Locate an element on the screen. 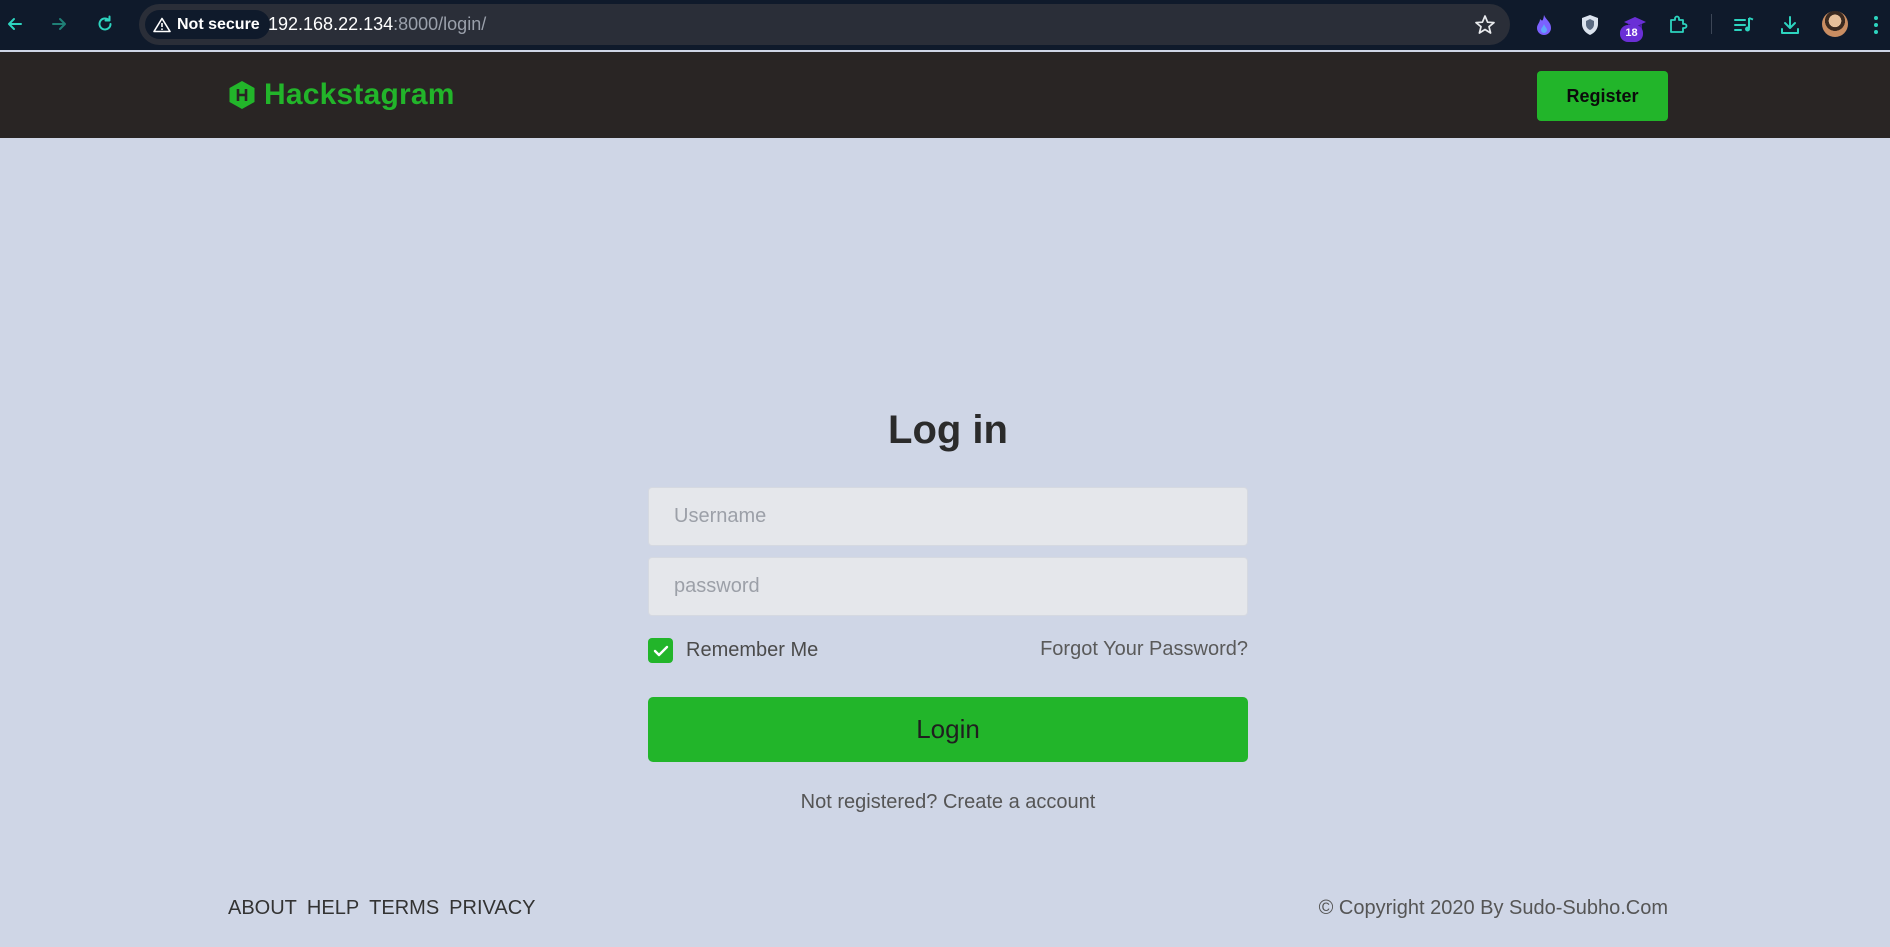 The width and height of the screenshot is (1890, 947). bookmark-star-button is located at coordinates (1485, 25).